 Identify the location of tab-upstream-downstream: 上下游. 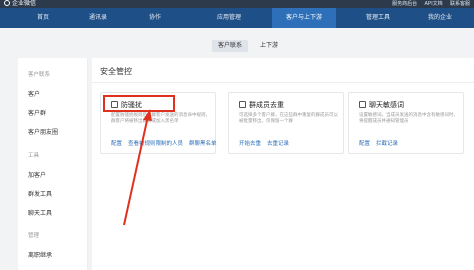
(269, 46).